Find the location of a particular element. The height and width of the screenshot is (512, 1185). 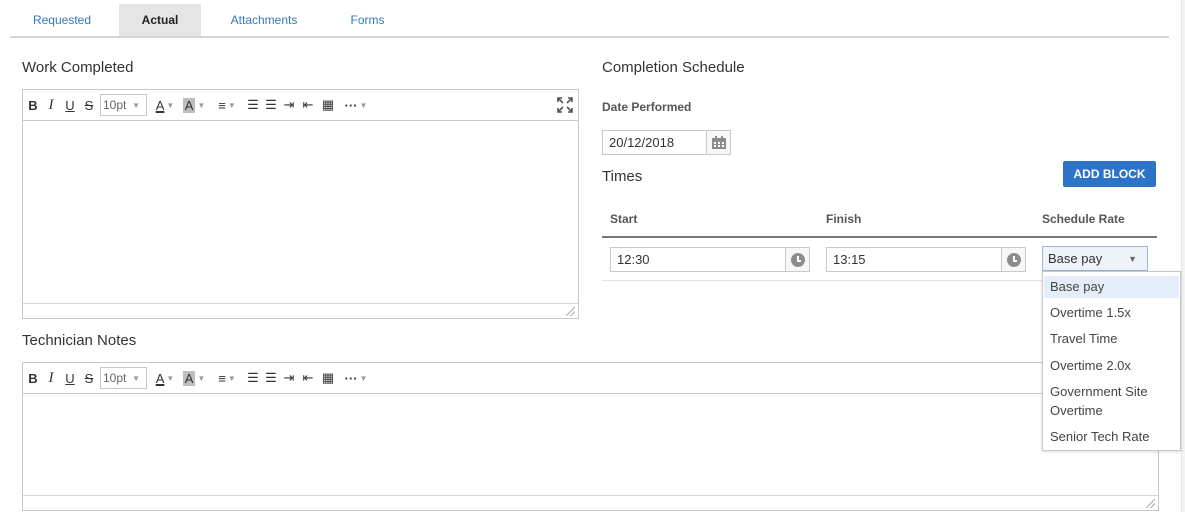

indent-icon: ⇥ is located at coordinates (289, 104).